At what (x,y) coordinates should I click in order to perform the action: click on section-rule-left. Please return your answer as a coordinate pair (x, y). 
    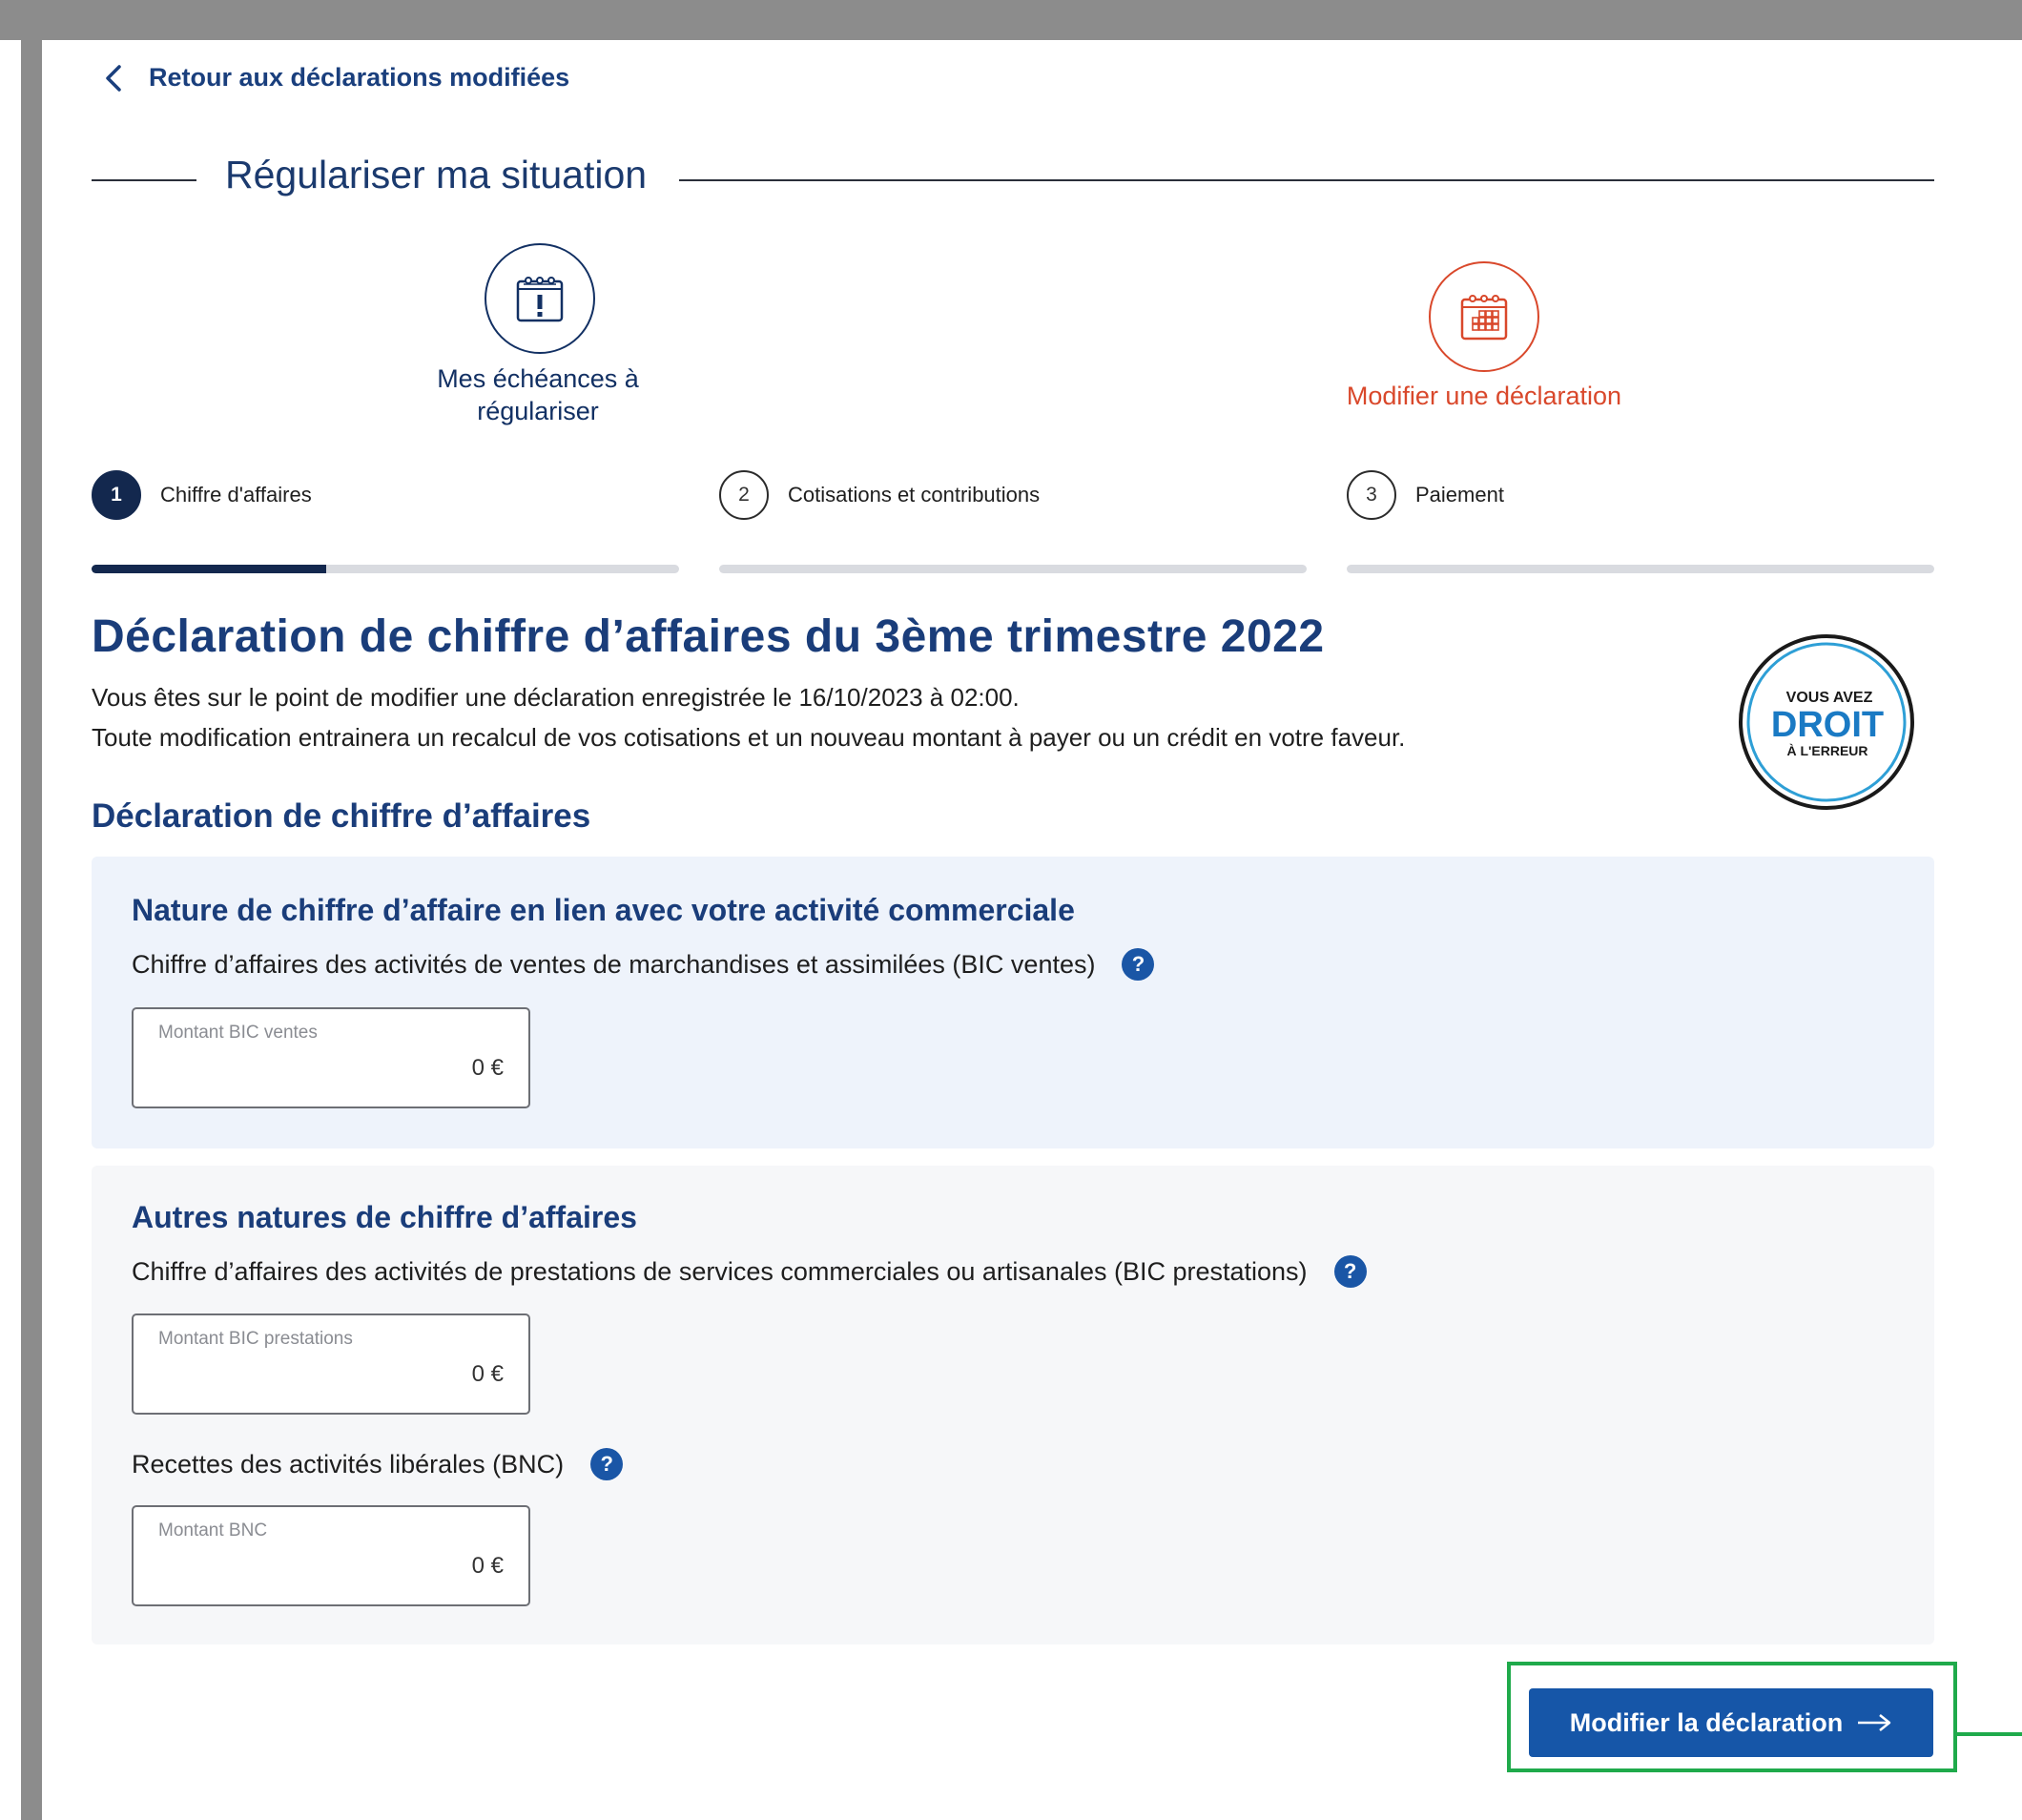
    Looking at the image, I should click on (144, 180).